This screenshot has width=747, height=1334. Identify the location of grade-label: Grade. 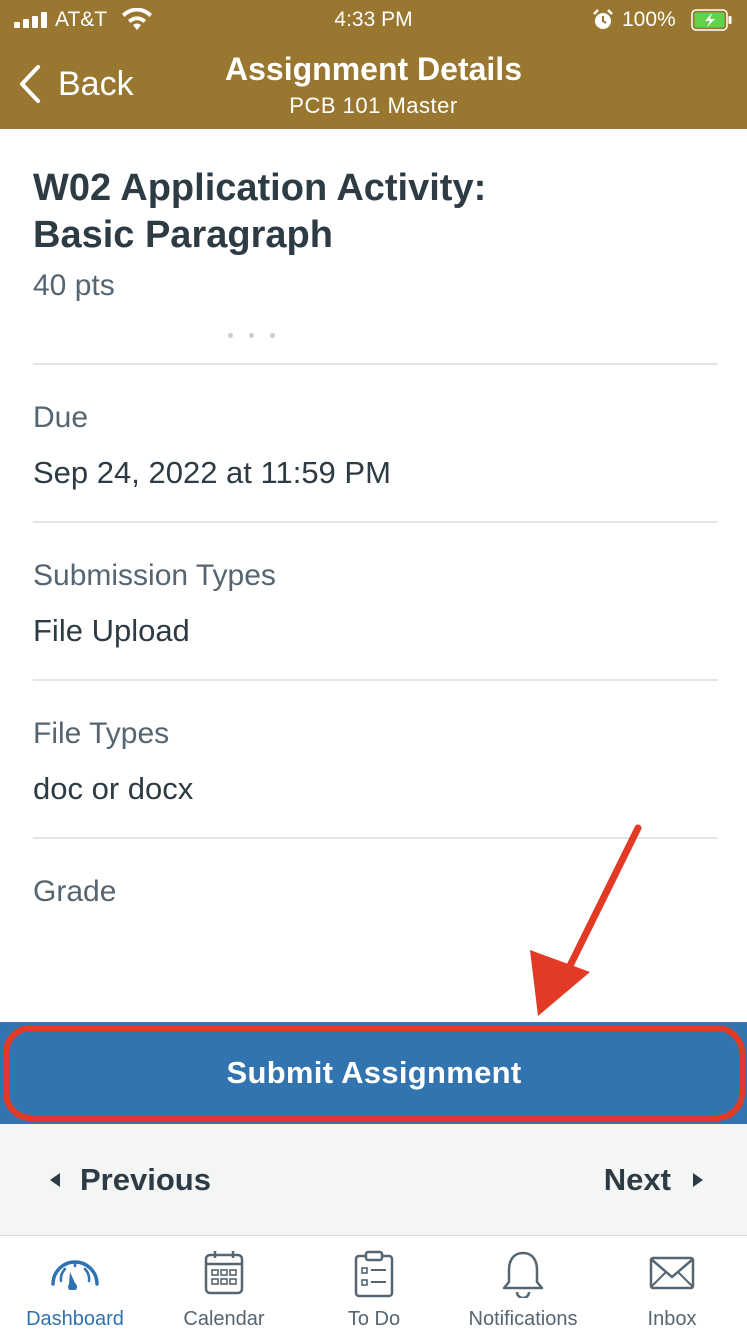
(75, 891).